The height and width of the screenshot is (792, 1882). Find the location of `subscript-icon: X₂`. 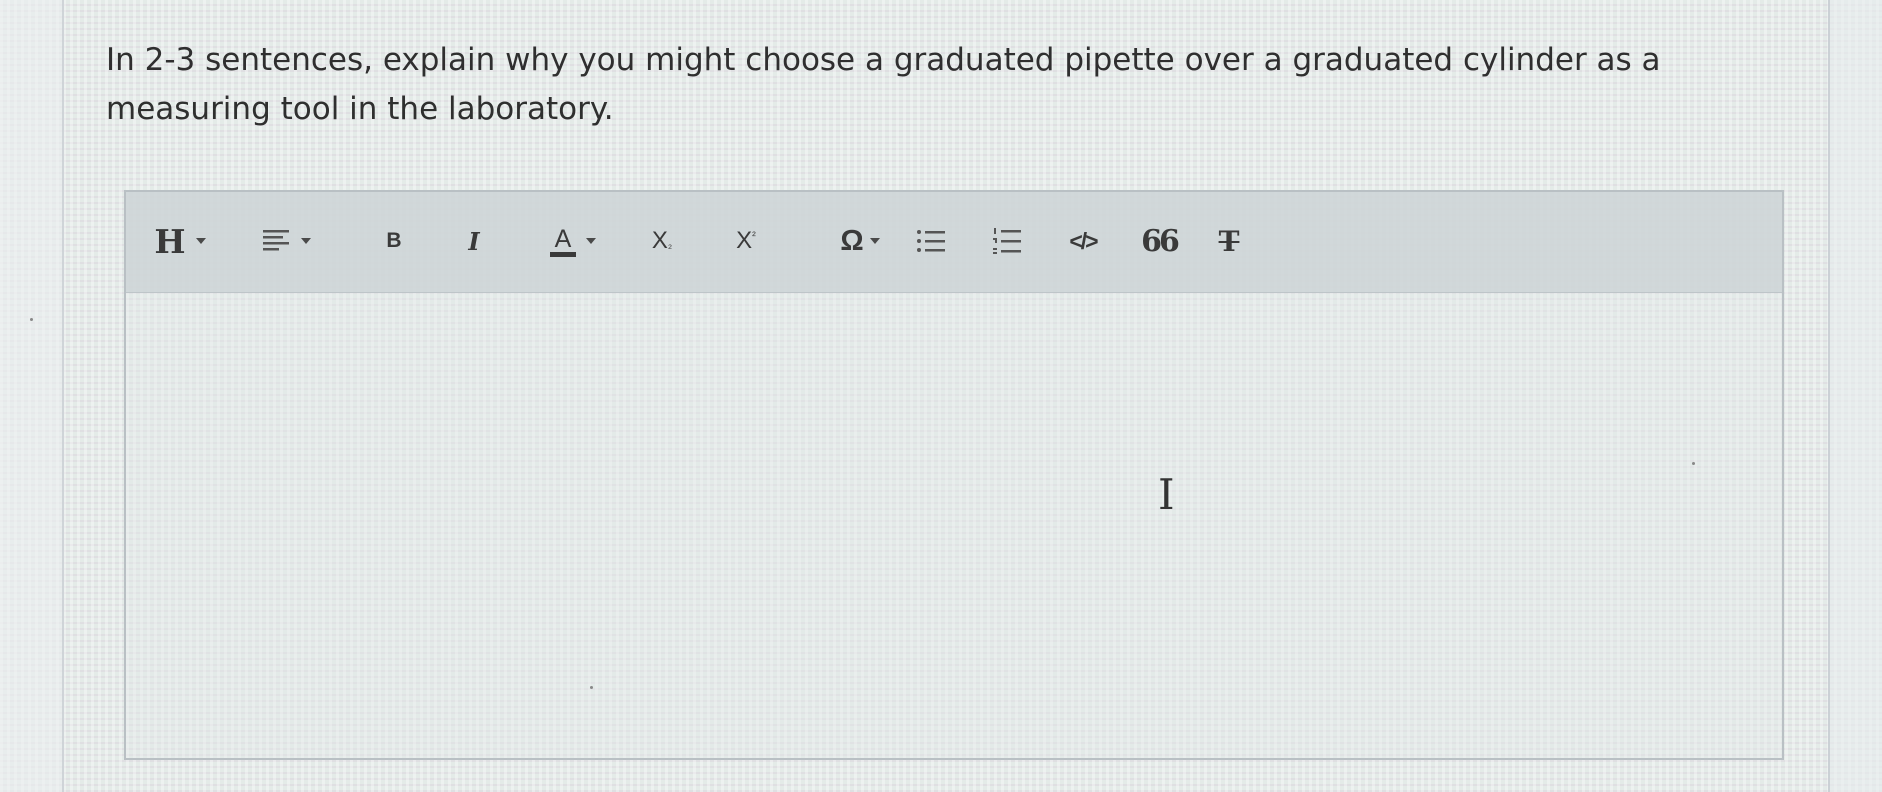

subscript-icon: X₂ is located at coordinates (662, 240).